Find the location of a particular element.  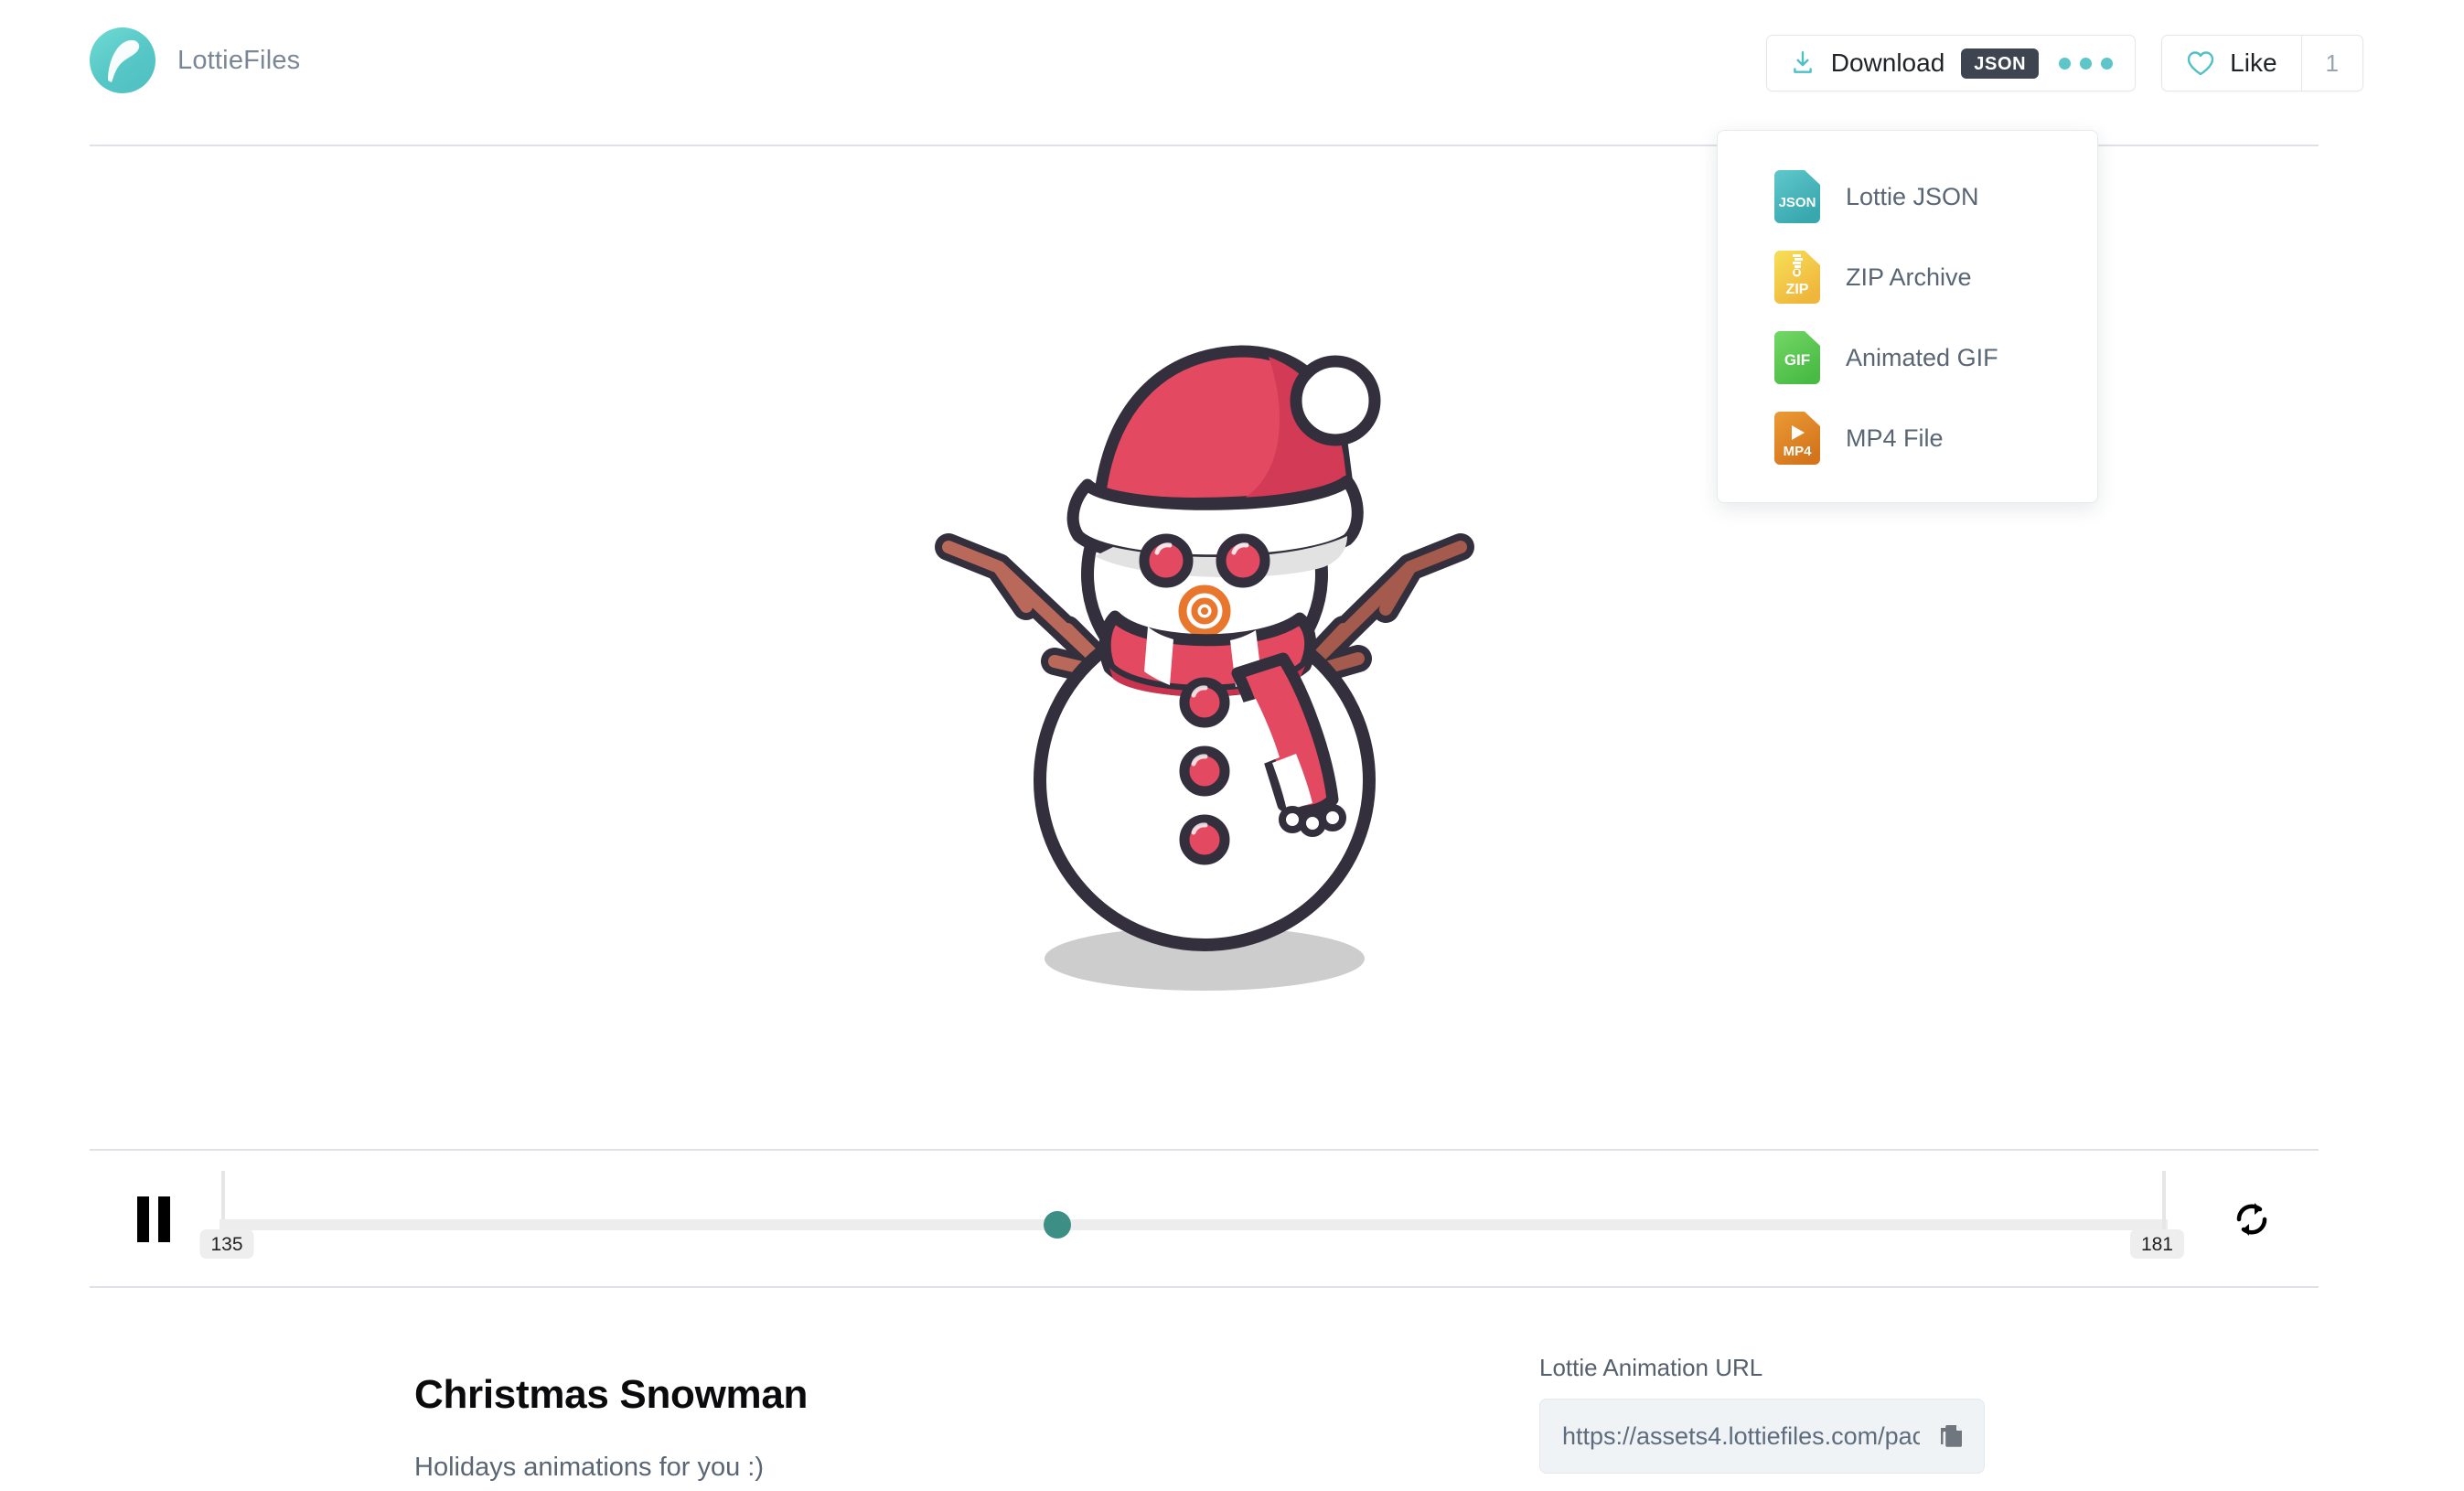

lottiefiles-logo-icon is located at coordinates (123, 60).